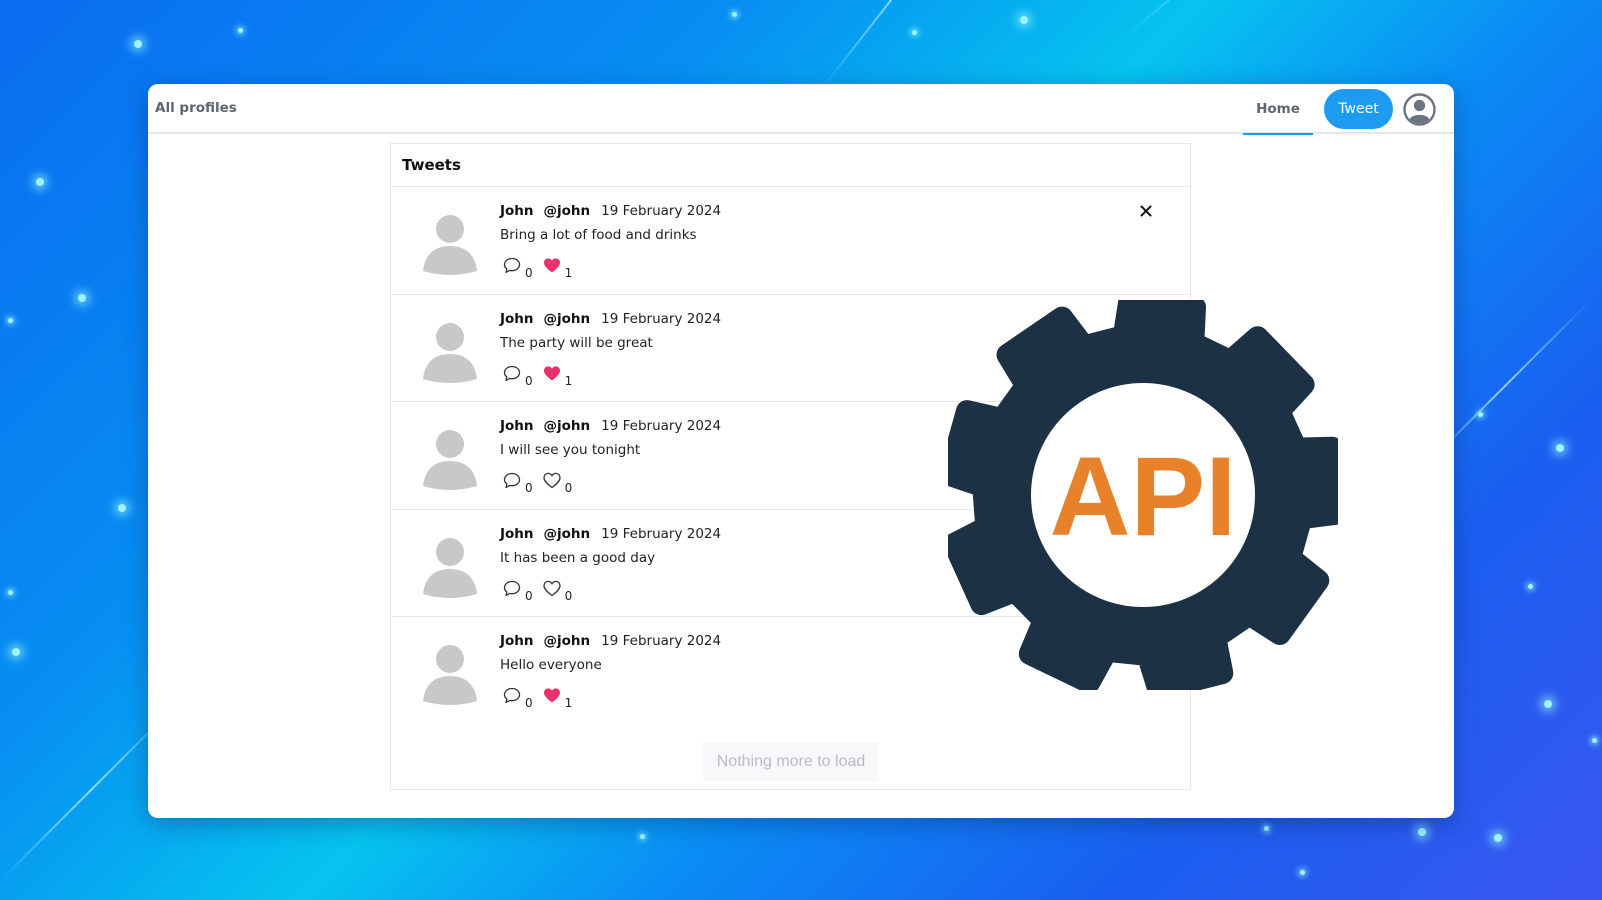 This screenshot has height=900, width=1602. What do you see at coordinates (570, 450) in the screenshot?
I see `tweet-text: I will see you tonight` at bounding box center [570, 450].